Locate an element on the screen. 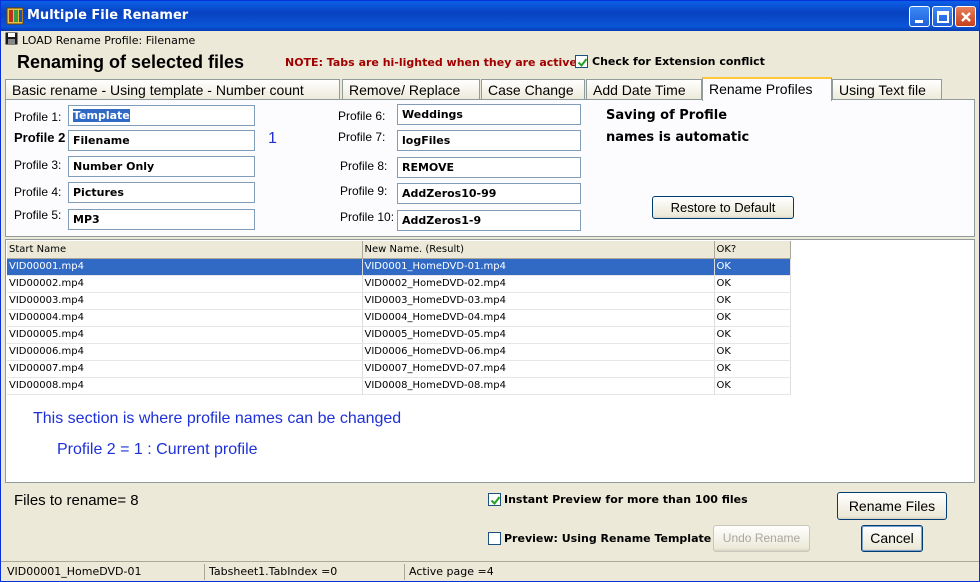 The width and height of the screenshot is (980, 582). undo-rename-button: Undo Rename is located at coordinates (761, 538).